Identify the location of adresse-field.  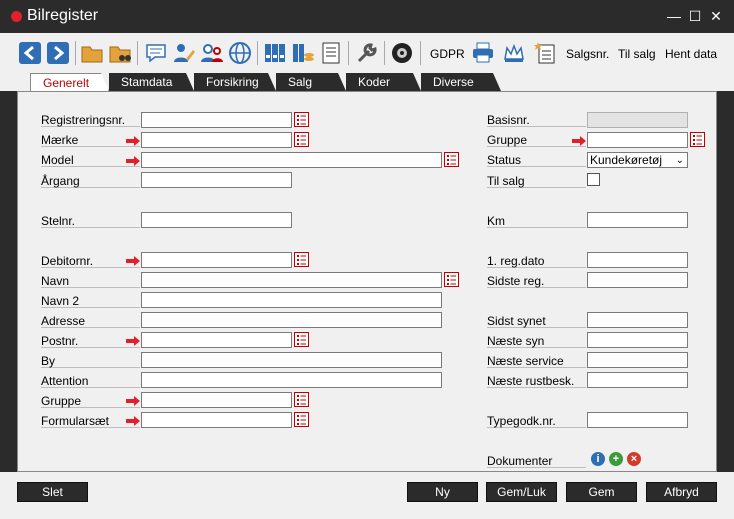
(291, 320).